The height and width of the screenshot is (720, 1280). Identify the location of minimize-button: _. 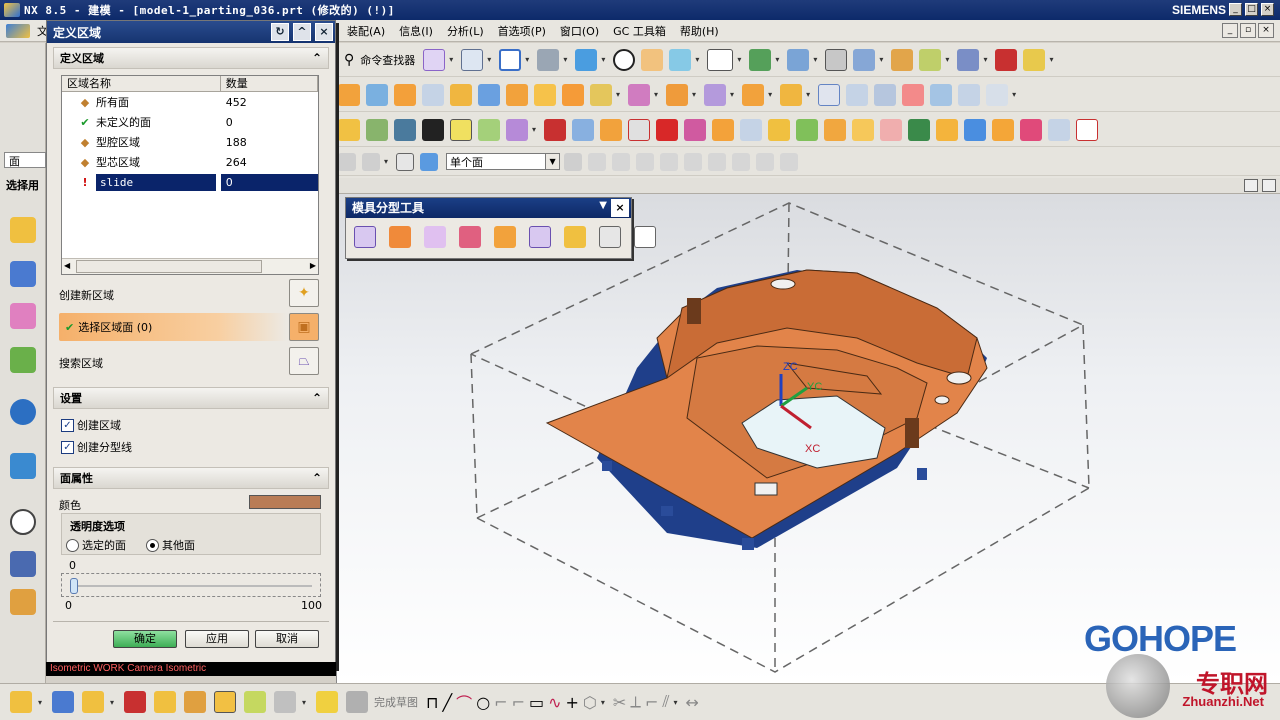
(1235, 9).